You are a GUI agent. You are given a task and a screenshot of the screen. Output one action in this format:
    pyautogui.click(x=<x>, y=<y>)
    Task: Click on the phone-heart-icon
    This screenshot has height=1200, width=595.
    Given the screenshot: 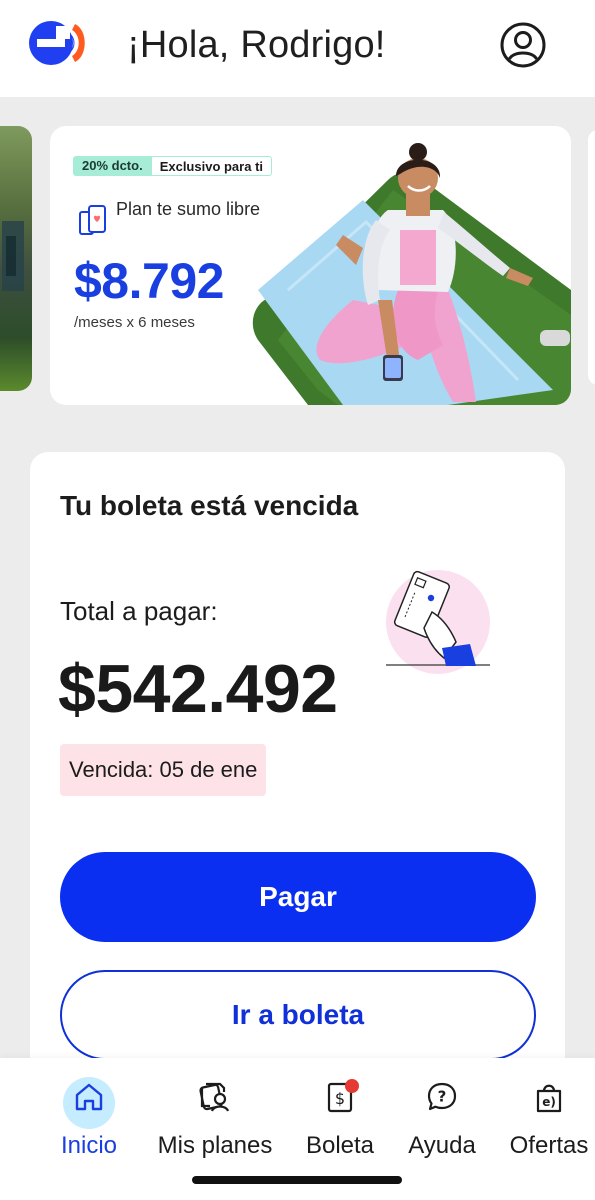 What is the action you would take?
    pyautogui.click(x=92, y=220)
    